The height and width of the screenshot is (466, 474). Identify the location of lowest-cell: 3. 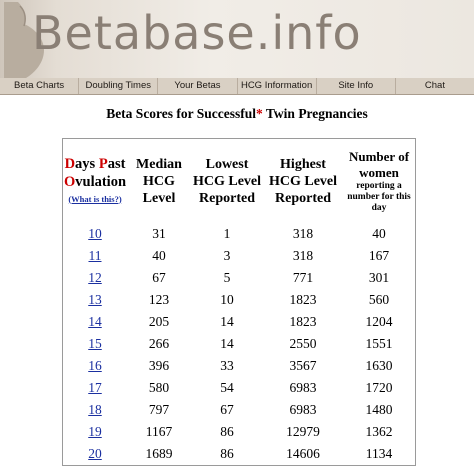
(227, 255).